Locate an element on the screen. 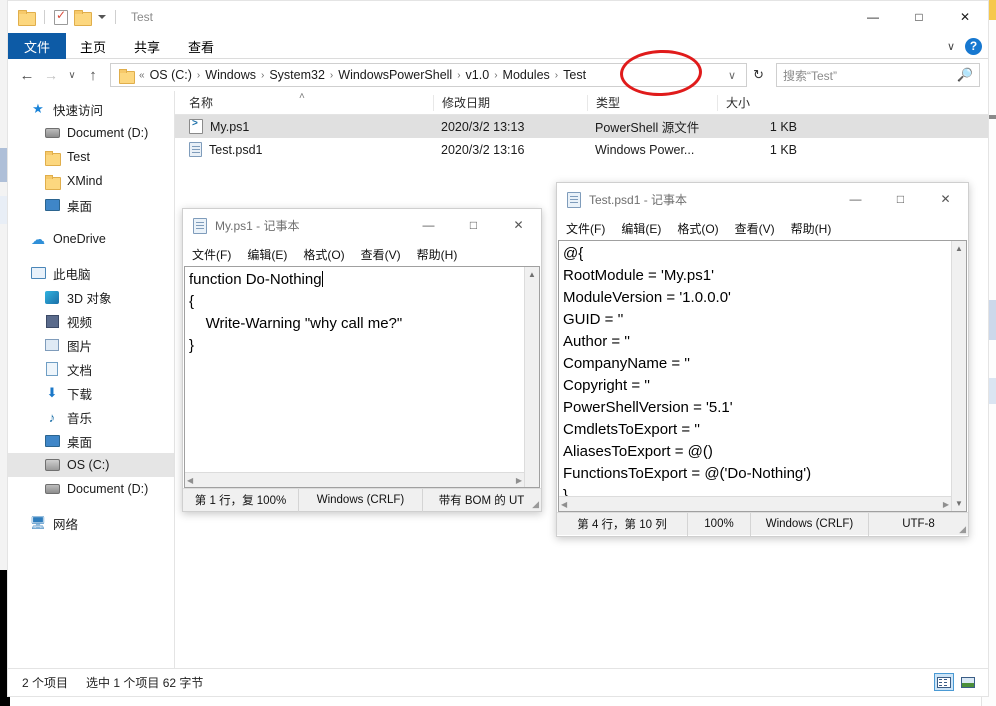 This screenshot has height=706, width=996. tab-view: 查看 is located at coordinates (201, 46).